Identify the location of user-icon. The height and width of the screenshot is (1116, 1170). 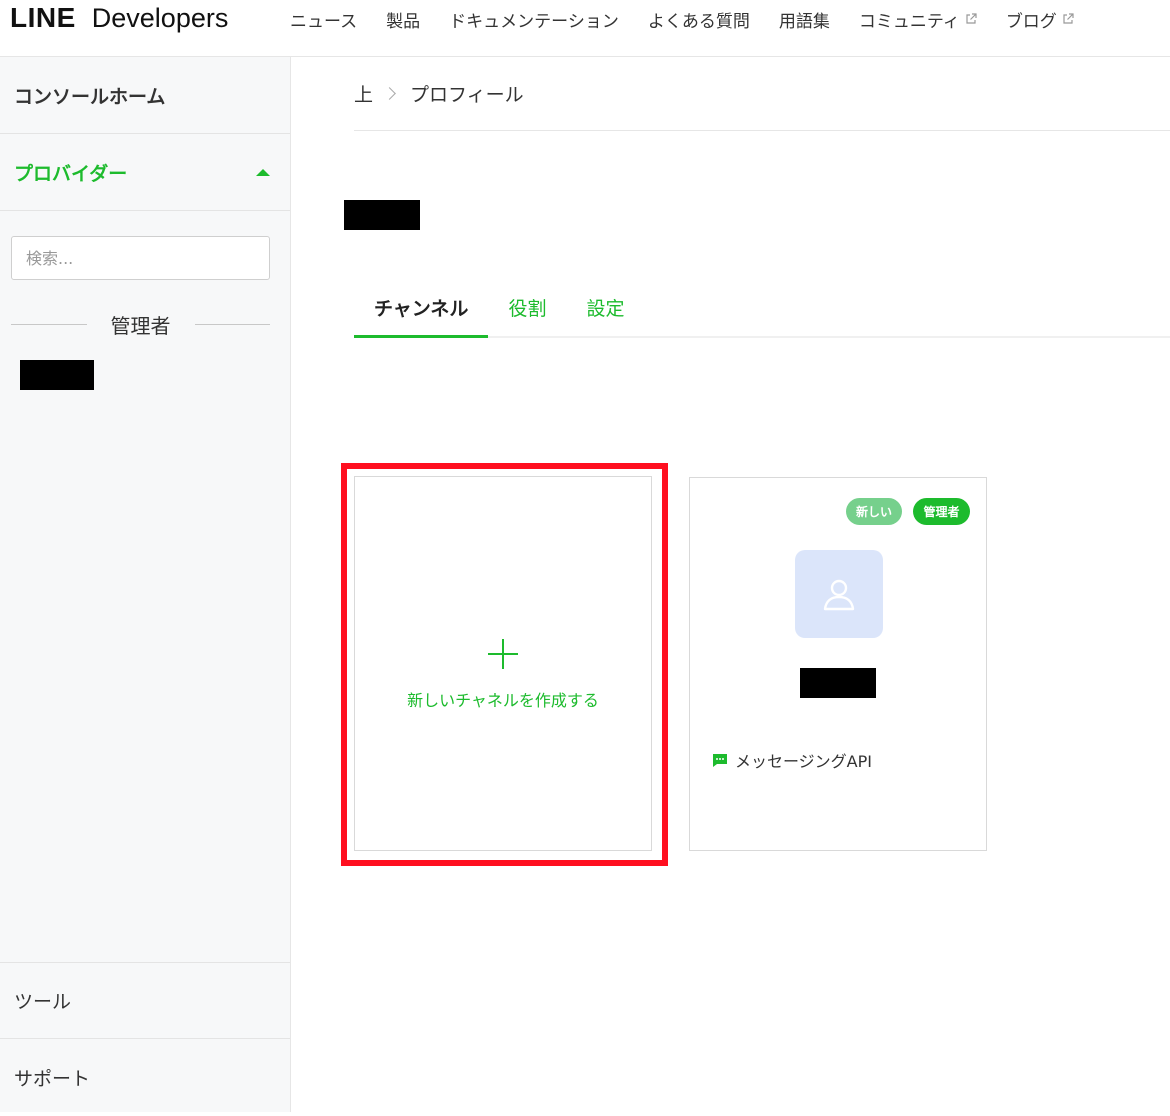
(839, 595).